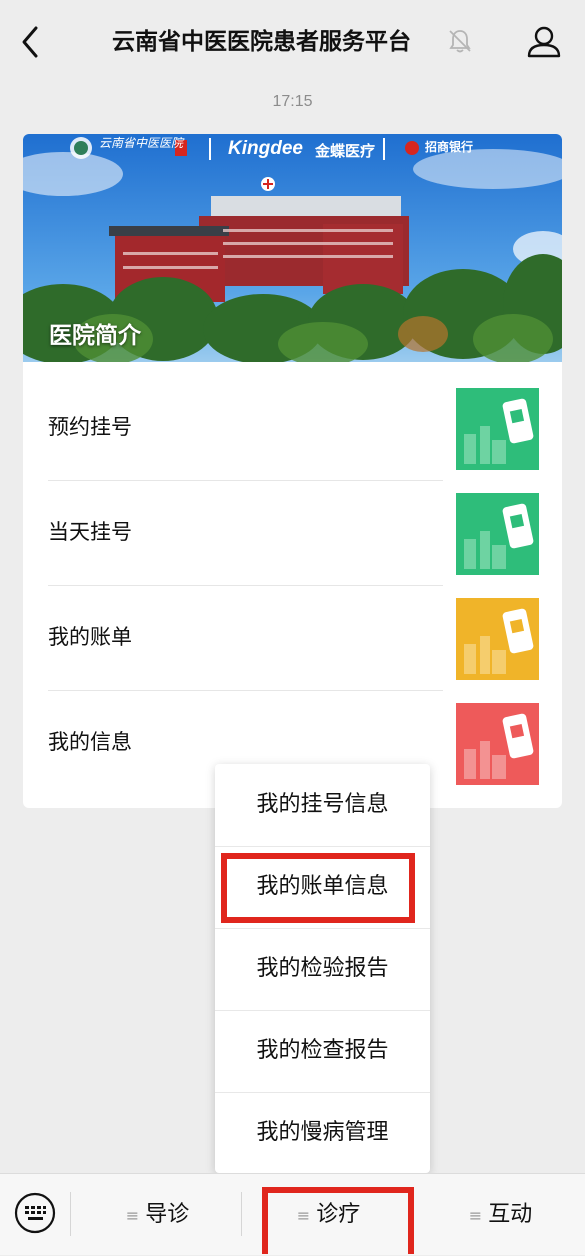  I want to click on keyboard-icon, so click(35, 1213).